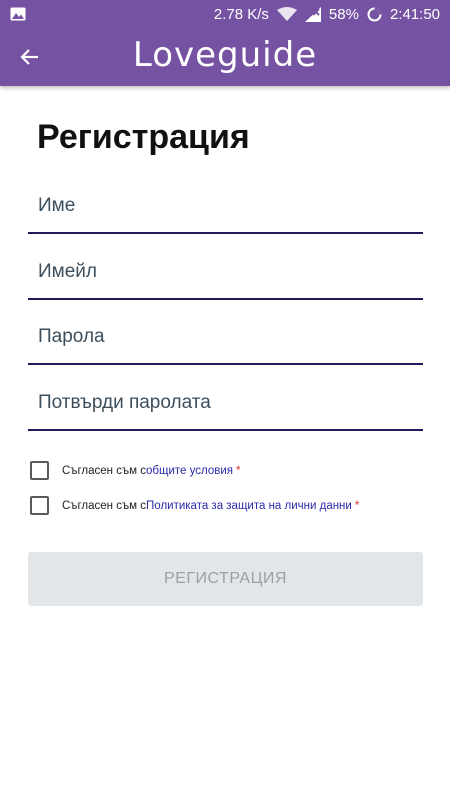  What do you see at coordinates (143, 137) in the screenshot?
I see `page-title: Регистрация` at bounding box center [143, 137].